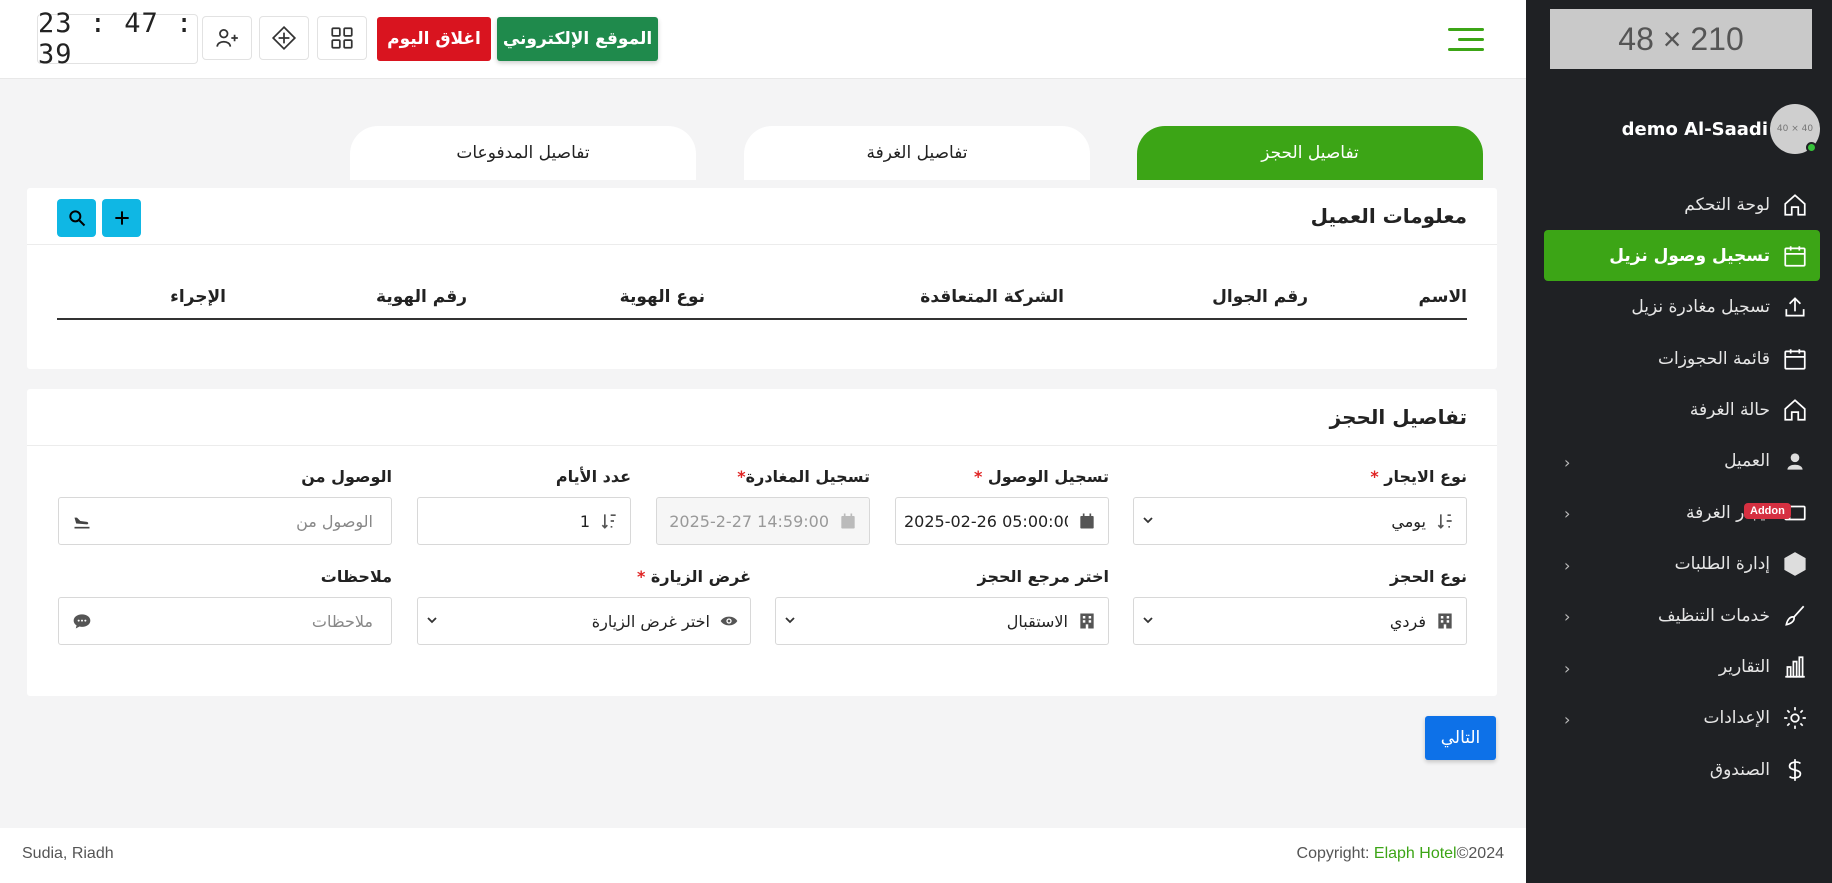  Describe the element at coordinates (917, 153) in the screenshot. I see `tab-room-details: تفاصيل الغرفة` at that location.